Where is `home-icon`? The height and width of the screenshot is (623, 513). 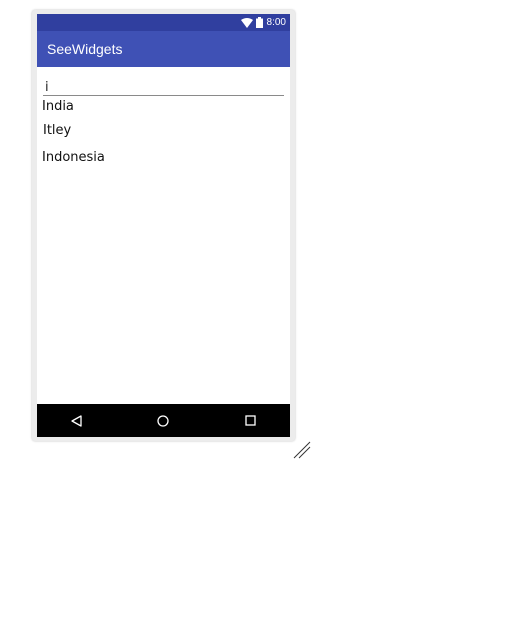 home-icon is located at coordinates (163, 420).